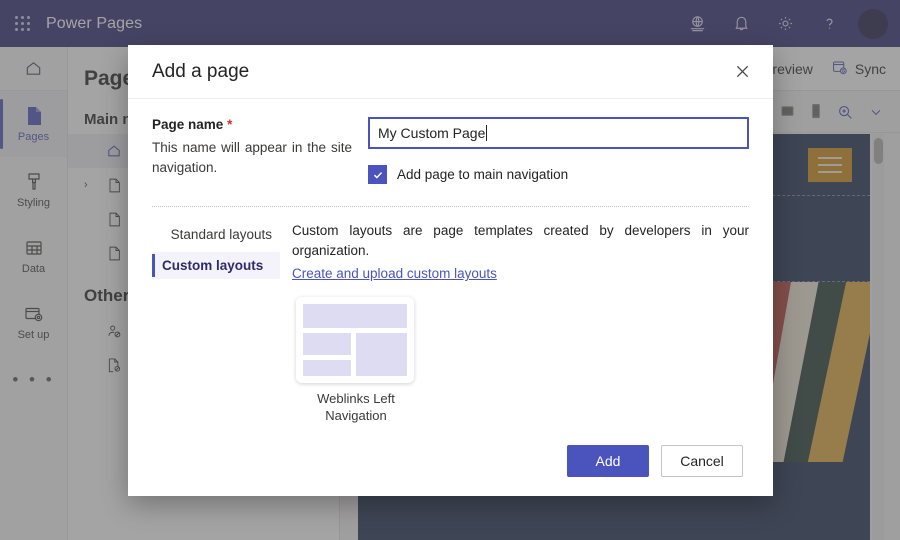 Image resolution: width=900 pixels, height=540 pixels. What do you see at coordinates (252, 124) in the screenshot?
I see `page-name-label: Page name *` at bounding box center [252, 124].